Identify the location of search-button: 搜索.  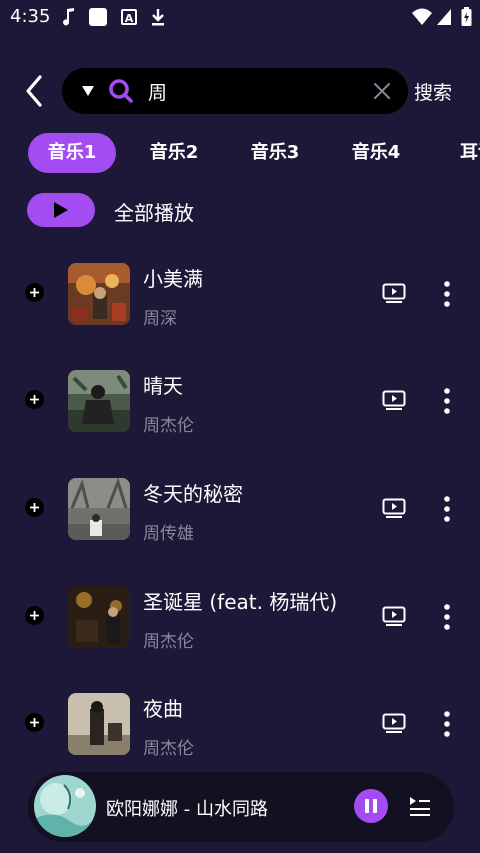
(433, 91).